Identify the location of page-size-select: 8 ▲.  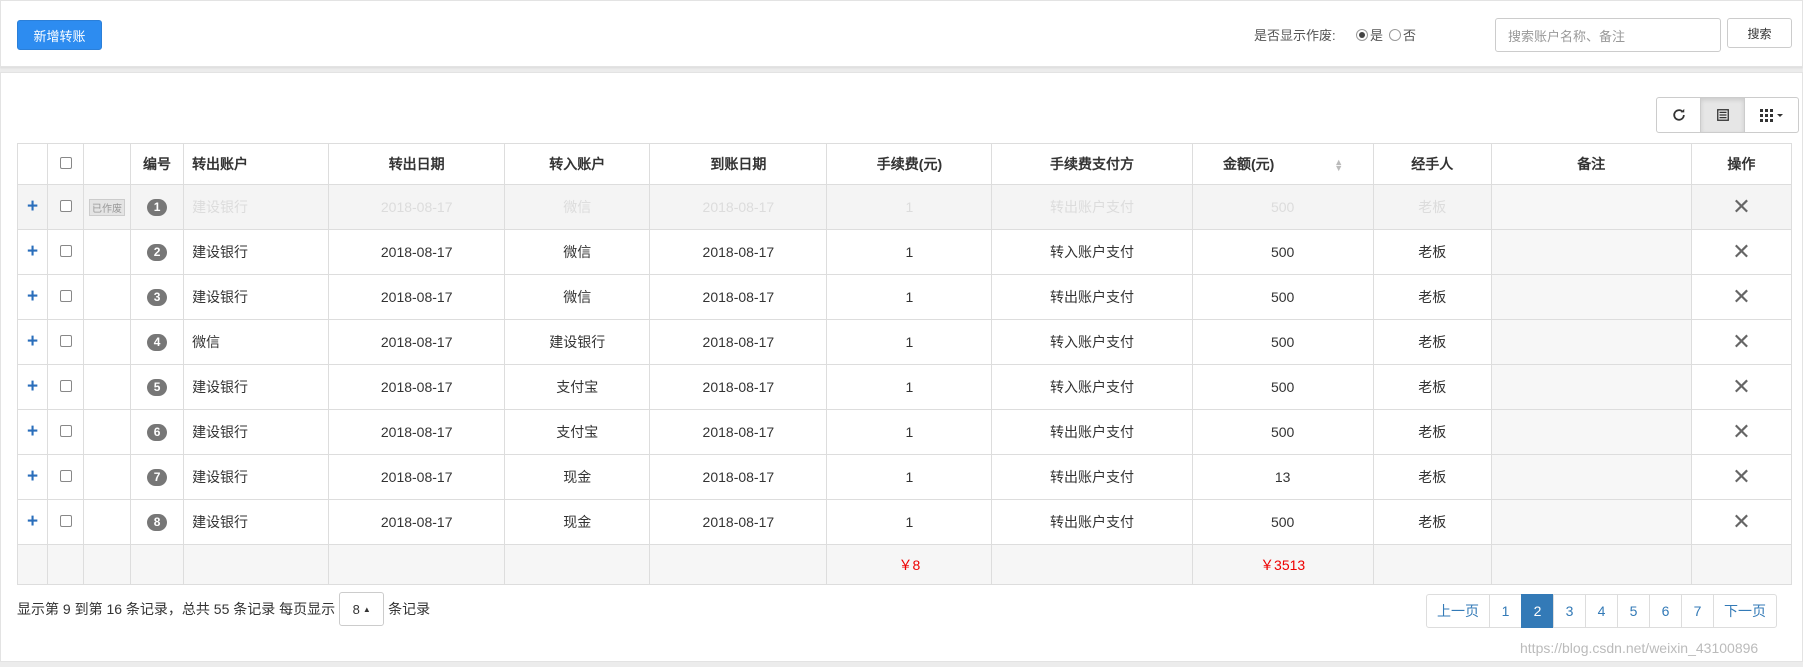
(362, 609).